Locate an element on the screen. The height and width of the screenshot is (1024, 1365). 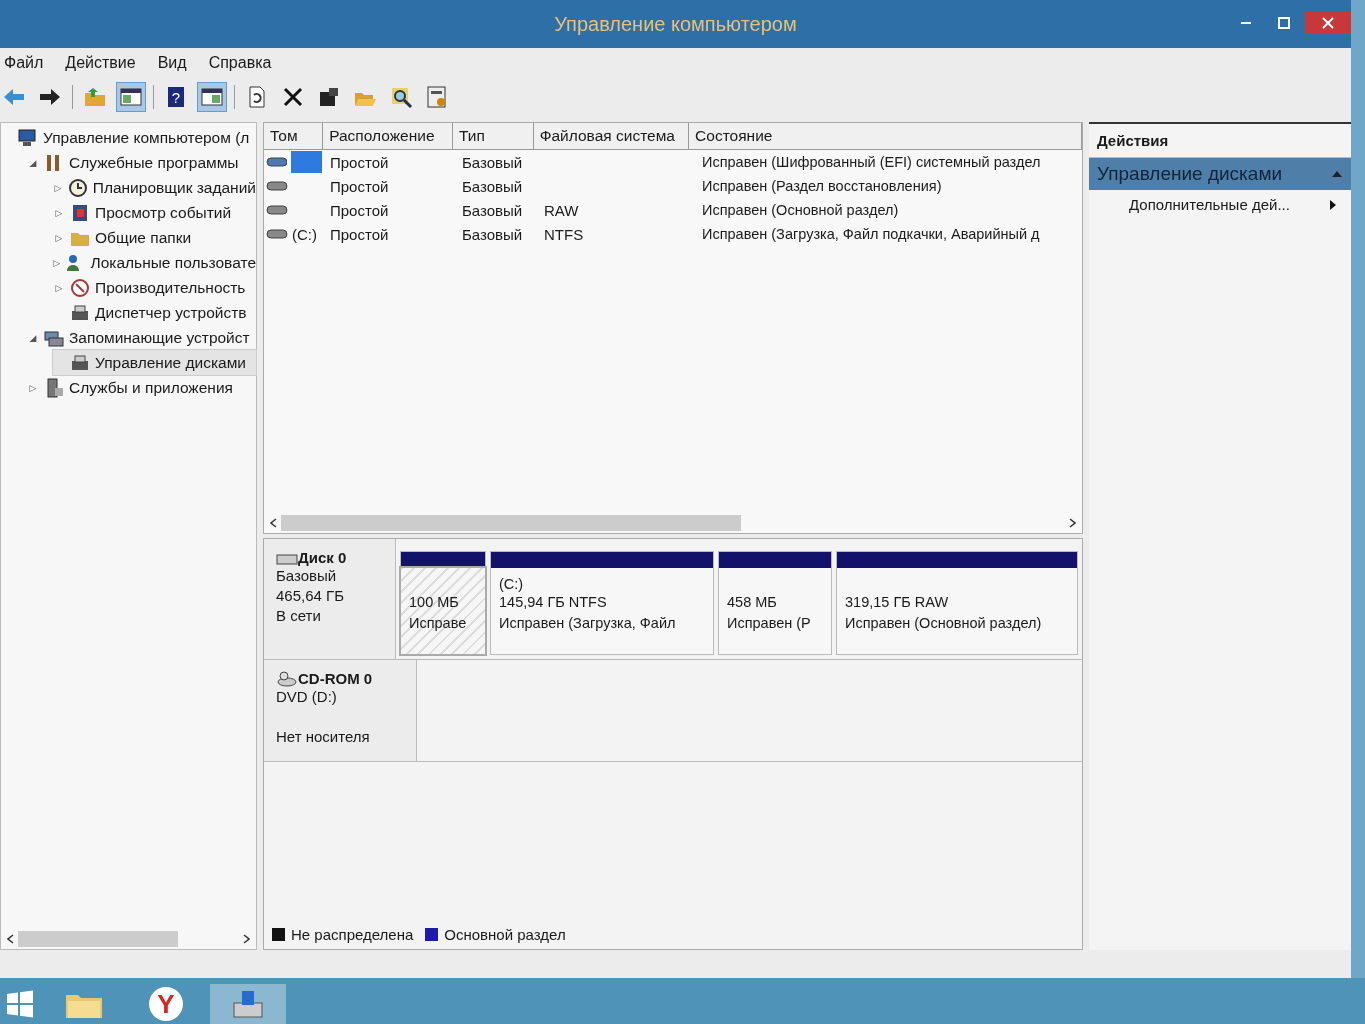
table-cell: (C:) is located at coordinates (304, 234).